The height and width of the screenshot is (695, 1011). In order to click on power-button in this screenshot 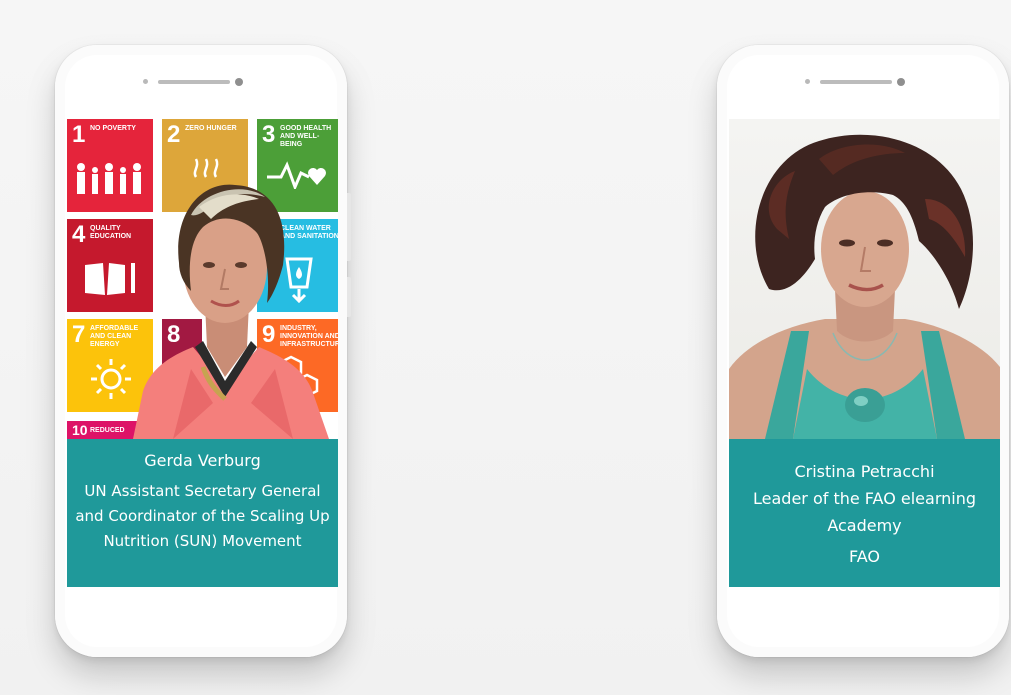, I will do `click(349, 297)`.